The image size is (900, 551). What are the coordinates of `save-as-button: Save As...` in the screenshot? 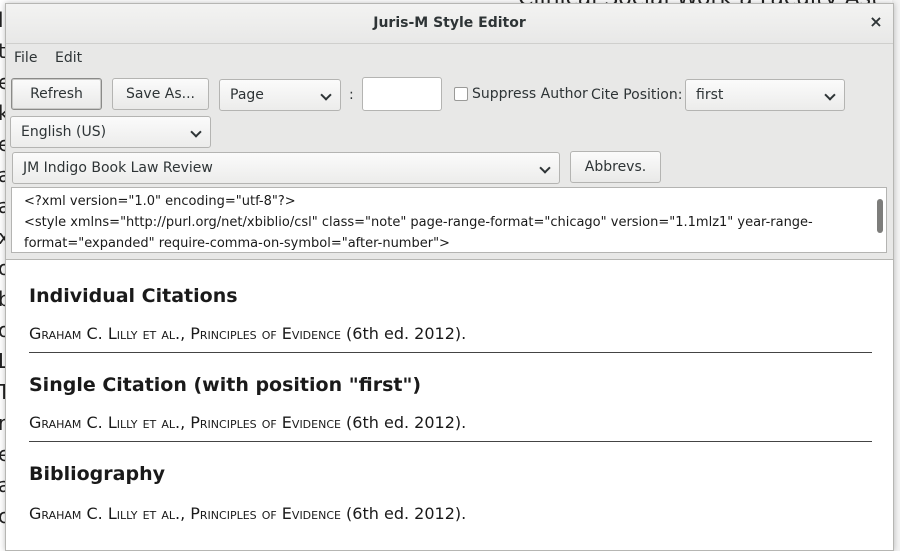 It's located at (160, 94).